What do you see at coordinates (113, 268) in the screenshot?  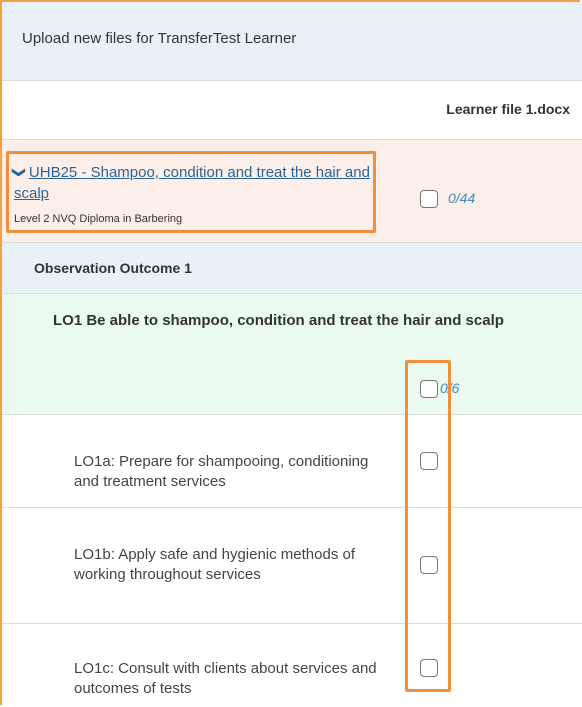 I see `observation-title: Observation Outcome 1` at bounding box center [113, 268].